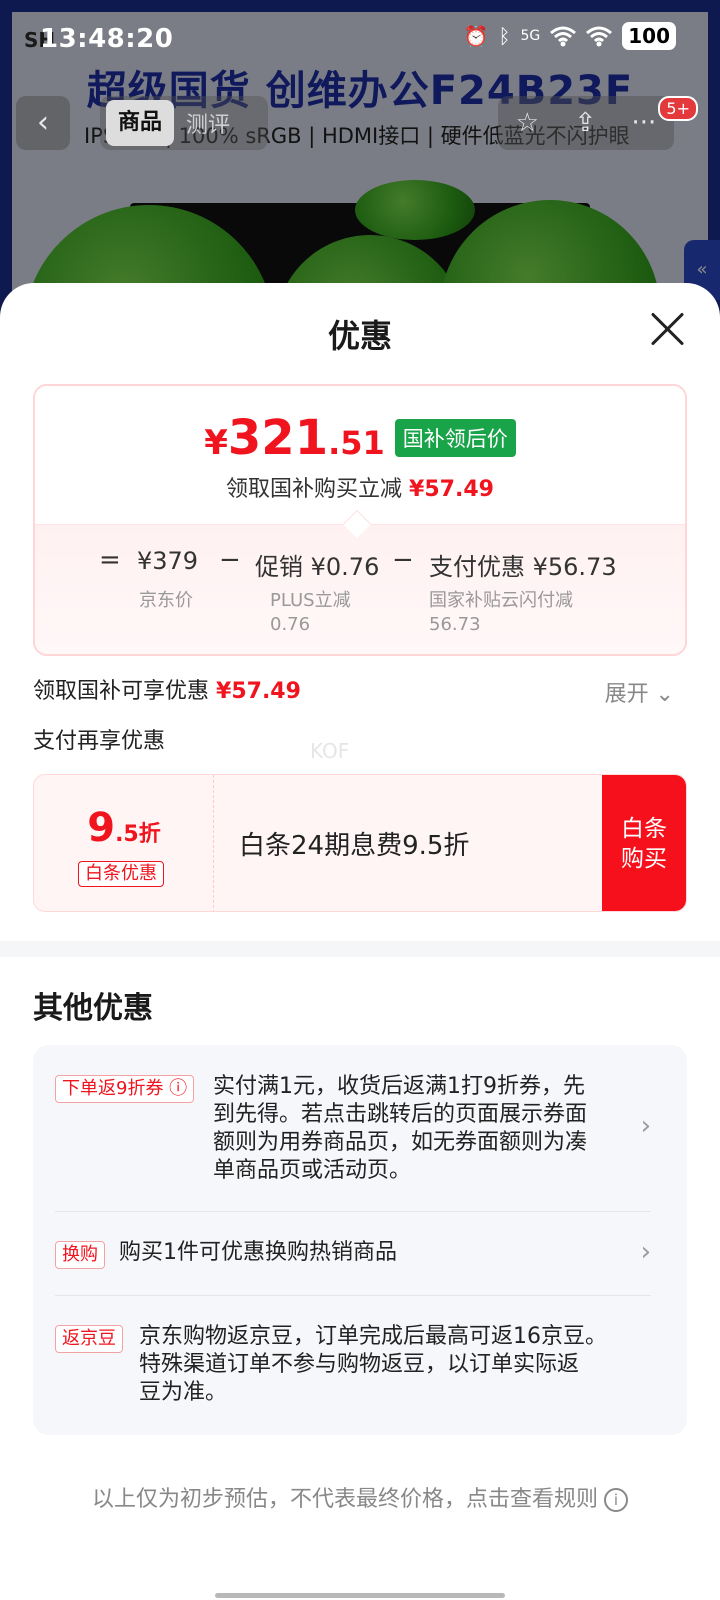 The image size is (720, 1600). Describe the element at coordinates (80, 1255) in the screenshot. I see `offer-tag: 换购` at that location.